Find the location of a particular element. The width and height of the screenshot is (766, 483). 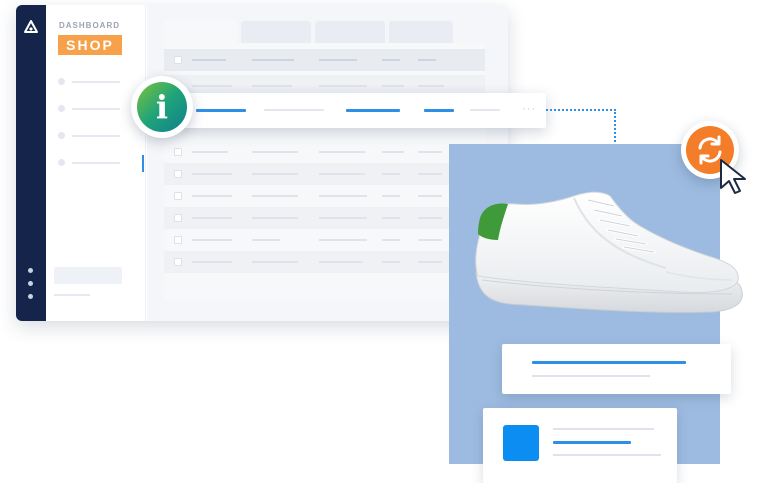

row-more-icon: ··· is located at coordinates (529, 109).